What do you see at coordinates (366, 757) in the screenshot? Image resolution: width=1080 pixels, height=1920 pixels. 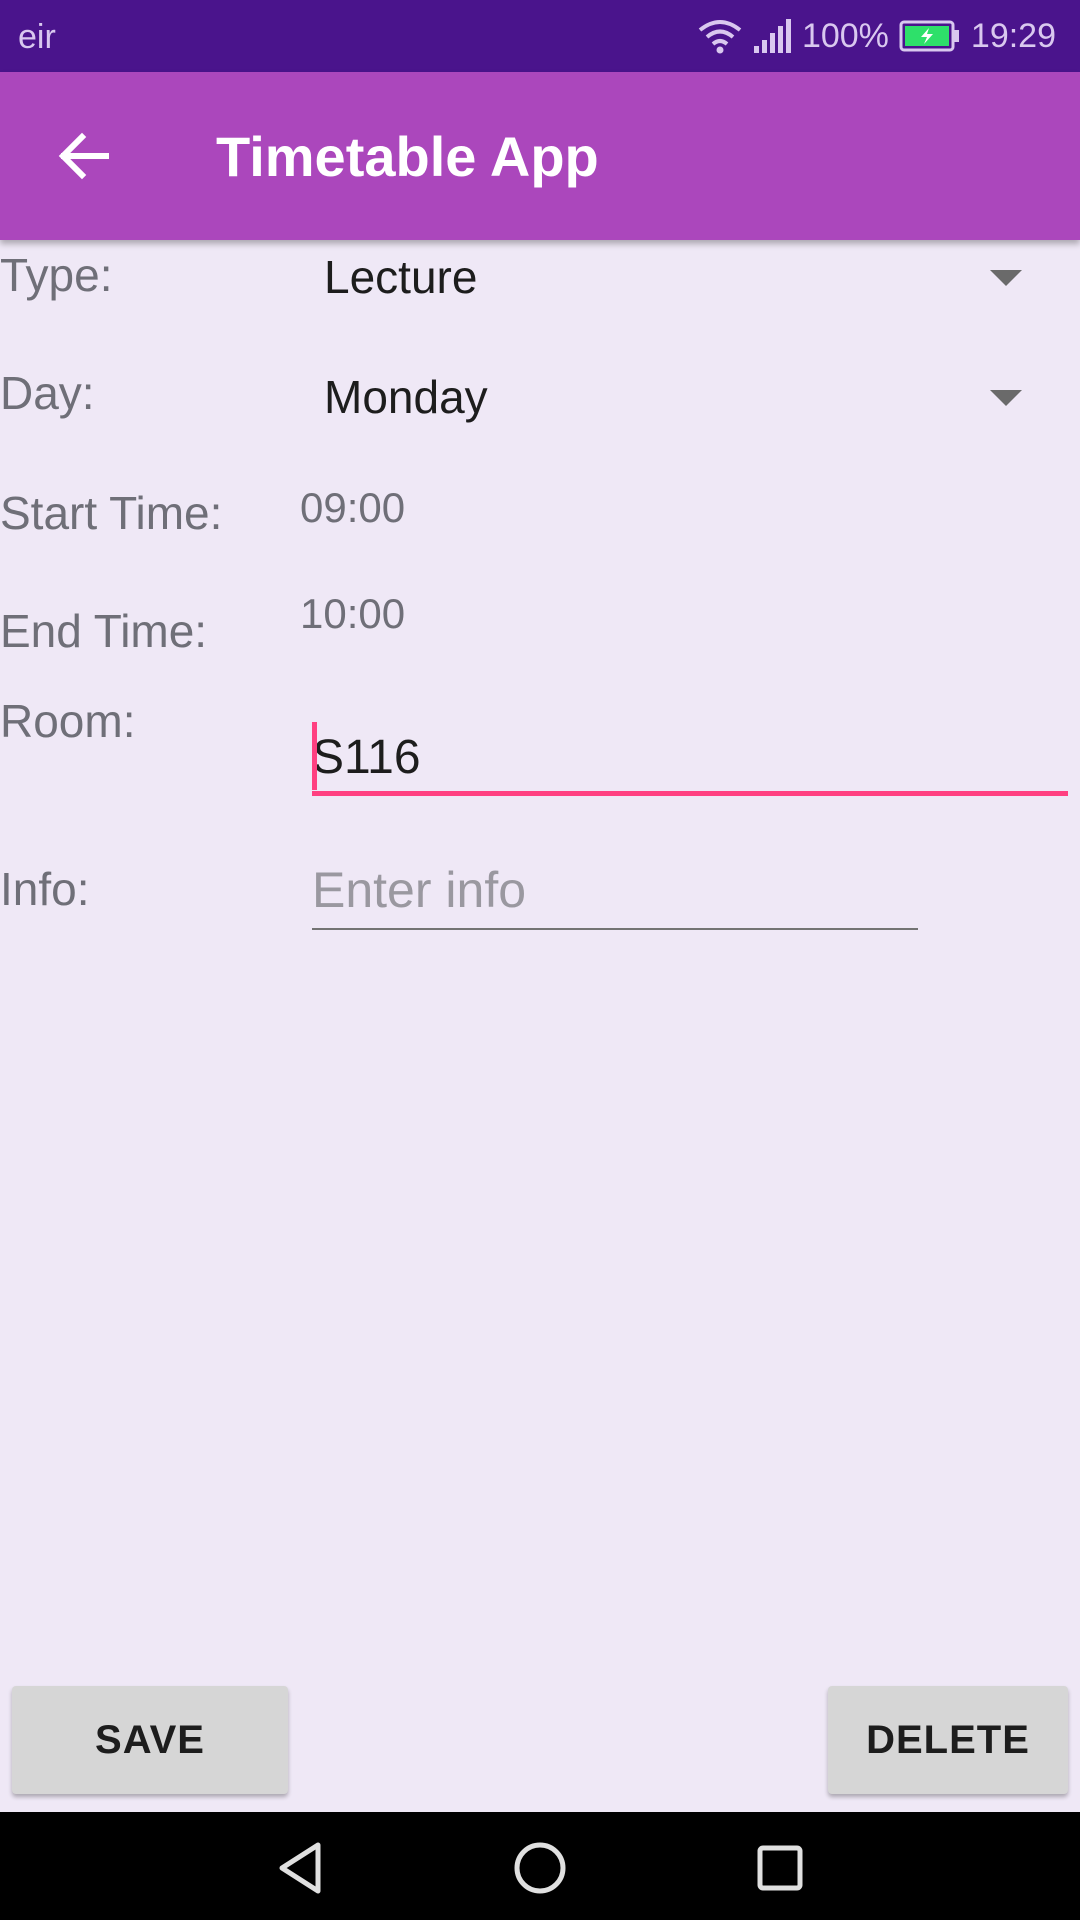 I see `room-value: S116` at bounding box center [366, 757].